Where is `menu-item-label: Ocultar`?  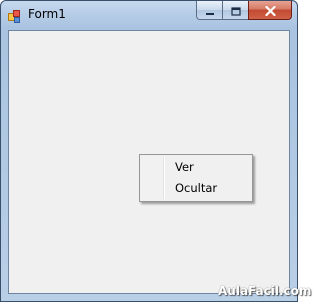
menu-item-label: Ocultar is located at coordinates (196, 188).